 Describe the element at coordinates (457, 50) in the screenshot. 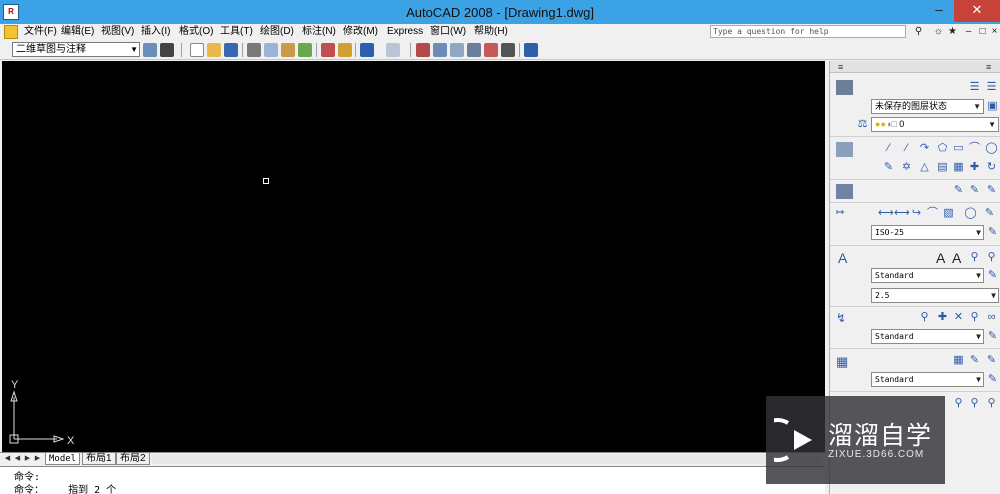

I see `design-center-icon` at that location.